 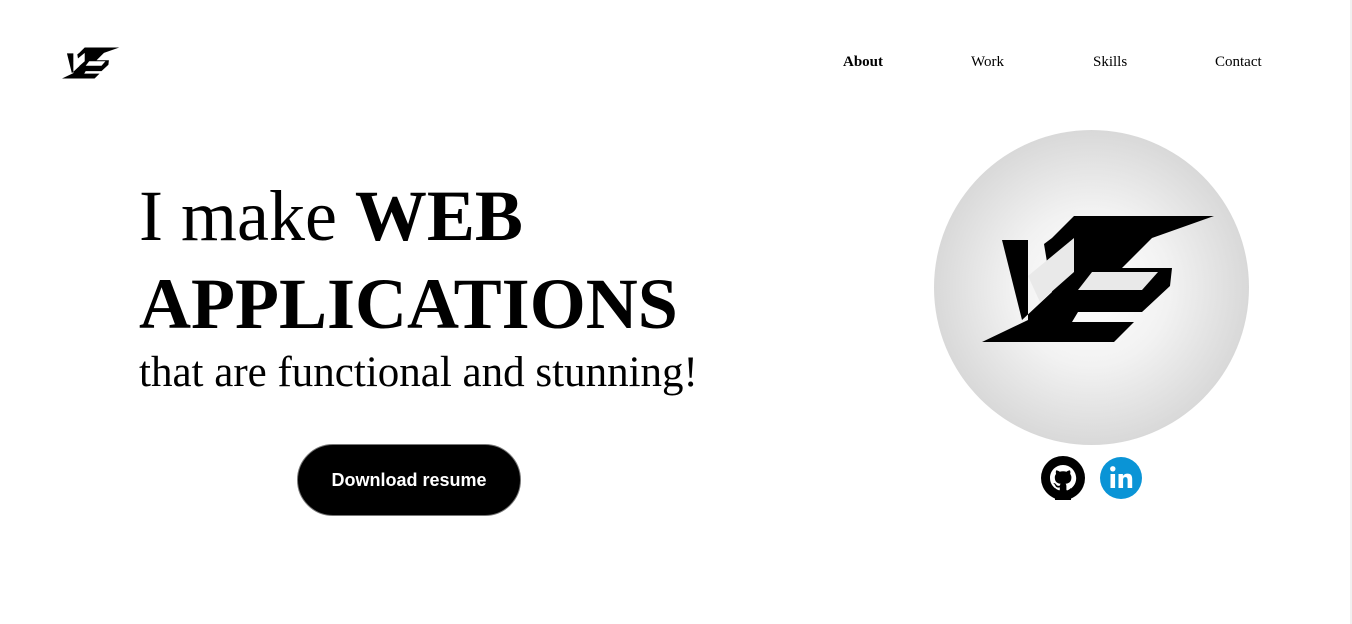 I want to click on avatar, so click(x=1091, y=287).